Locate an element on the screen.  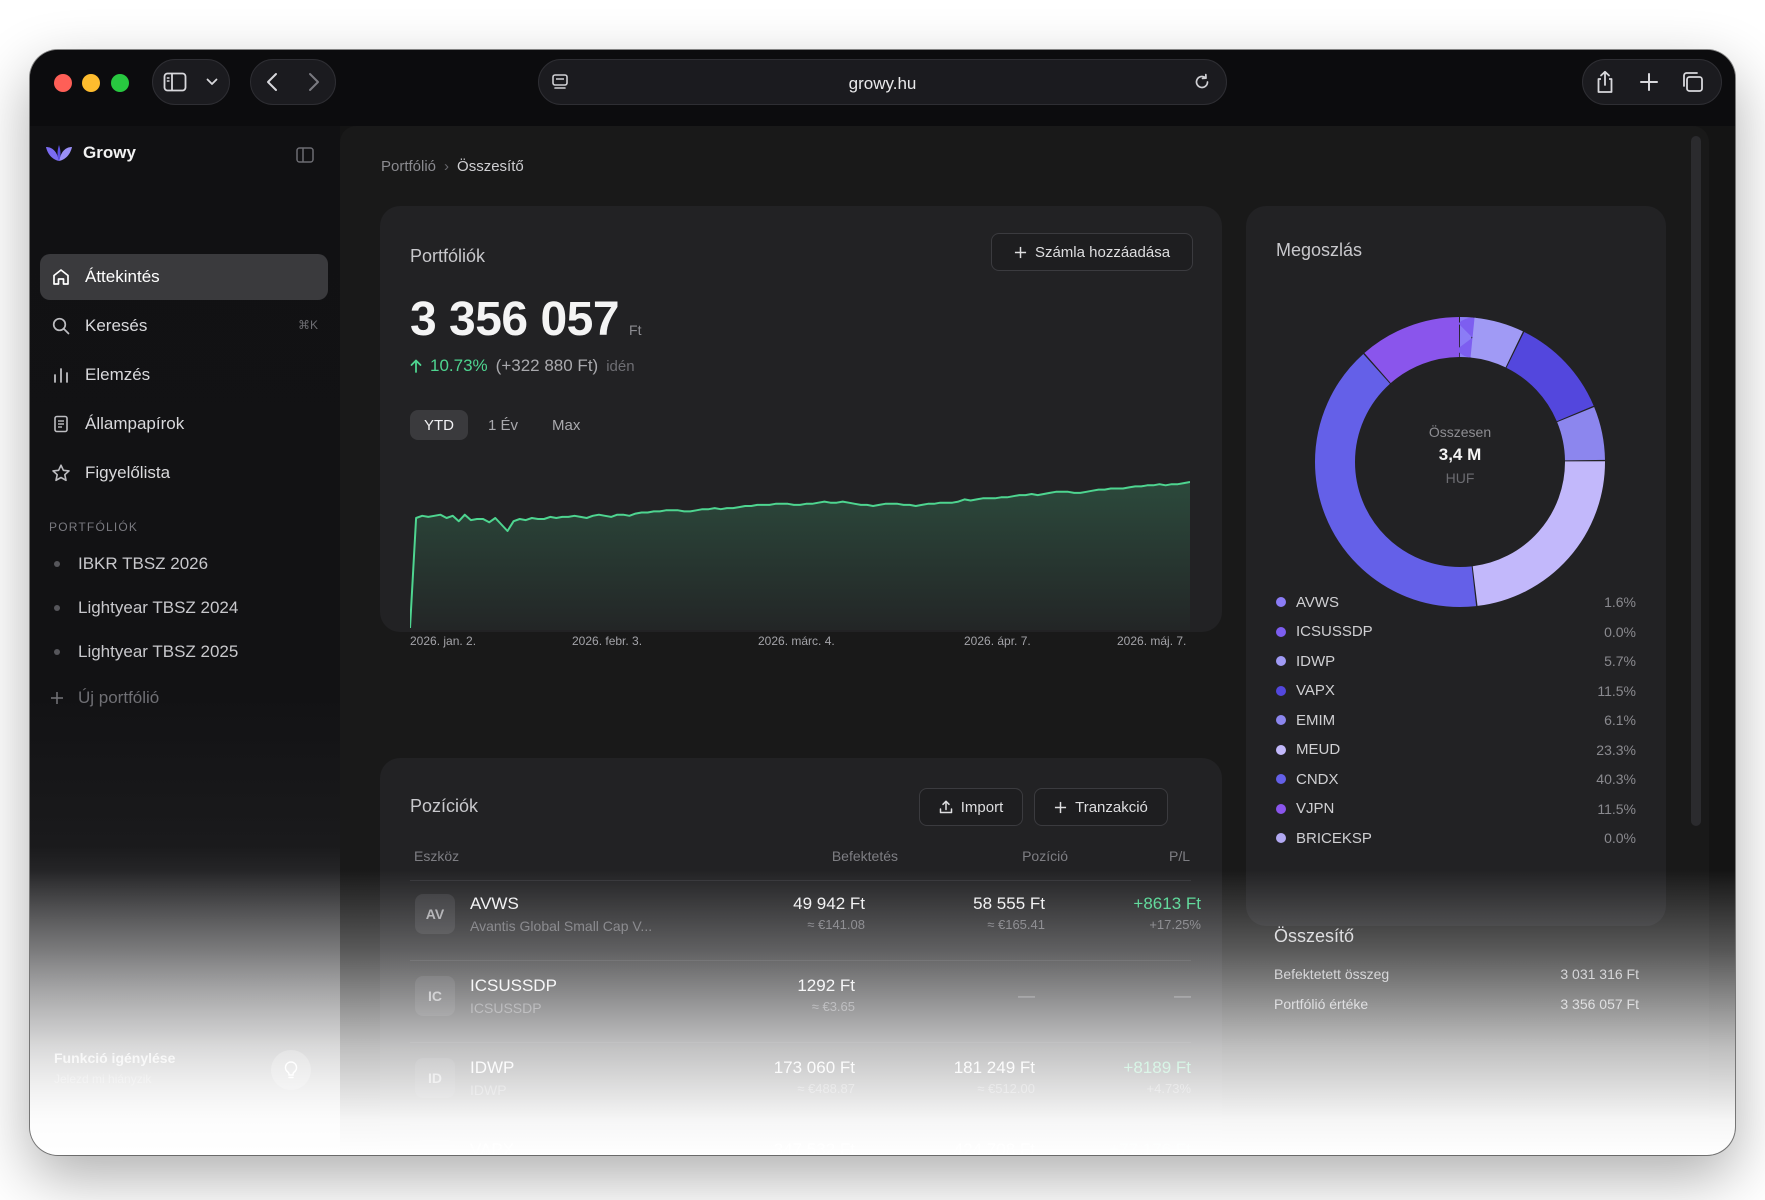
legend-item-briceksp: BRICEKSP 0.0% is located at coordinates (1456, 838).